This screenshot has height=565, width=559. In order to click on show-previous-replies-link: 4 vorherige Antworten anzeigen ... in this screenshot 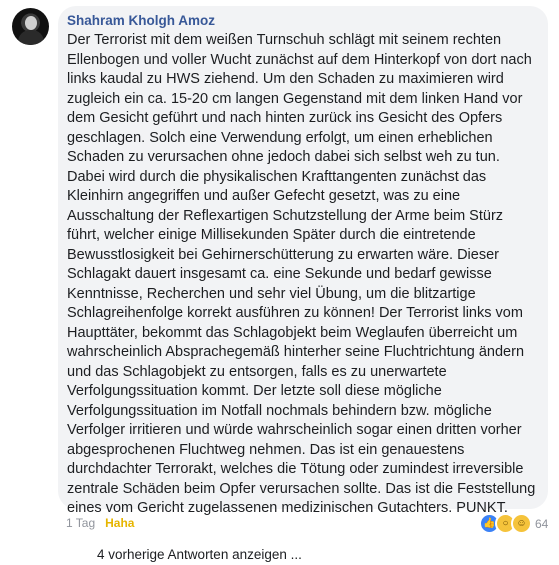, I will do `click(199, 554)`.